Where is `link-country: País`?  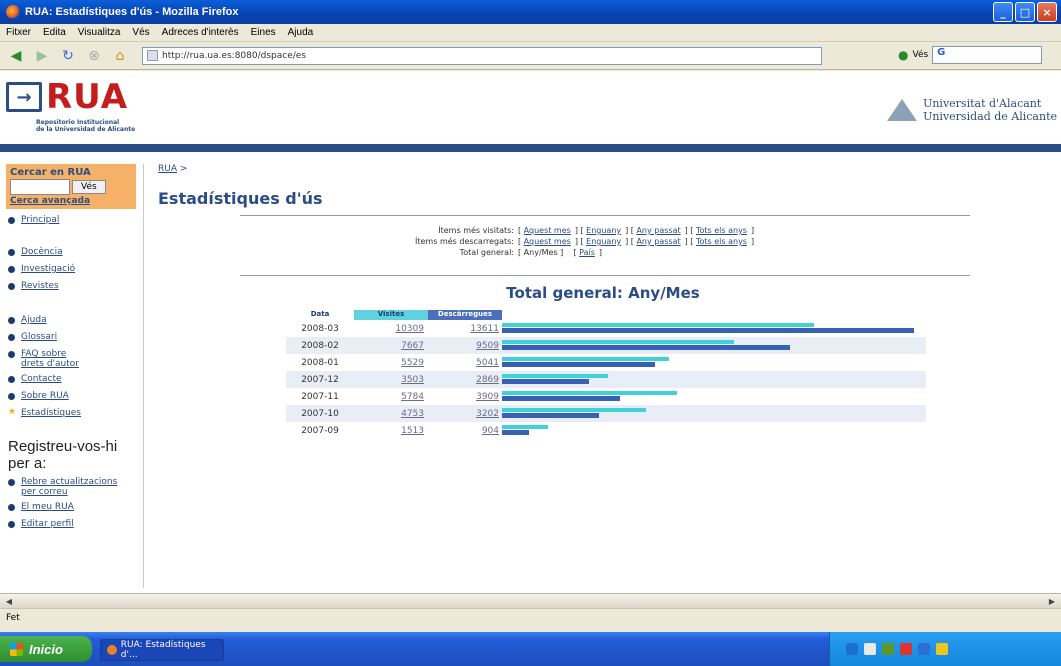
link-country: País is located at coordinates (587, 252).